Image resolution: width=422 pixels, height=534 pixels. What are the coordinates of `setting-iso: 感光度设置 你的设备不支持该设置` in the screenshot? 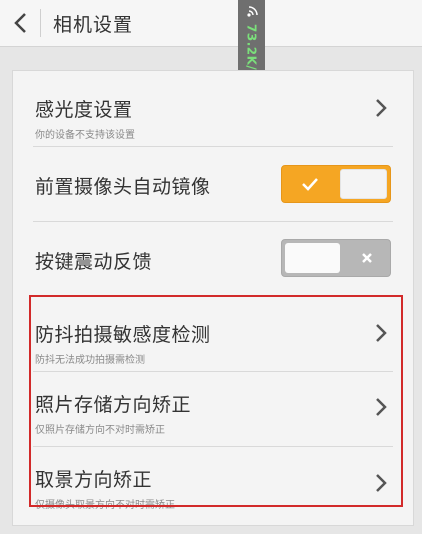 It's located at (213, 108).